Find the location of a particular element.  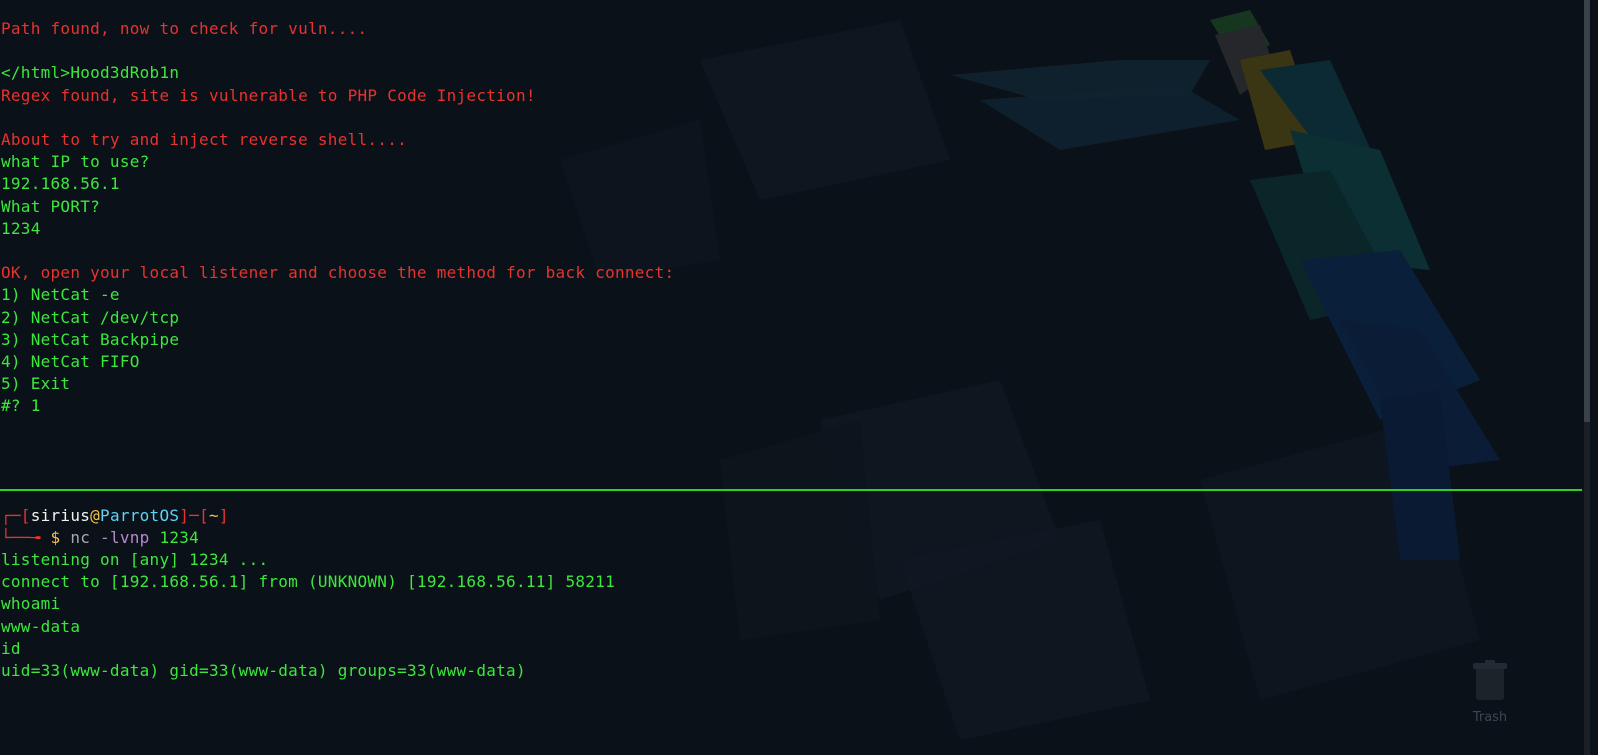

pane-divider is located at coordinates (791, 490).